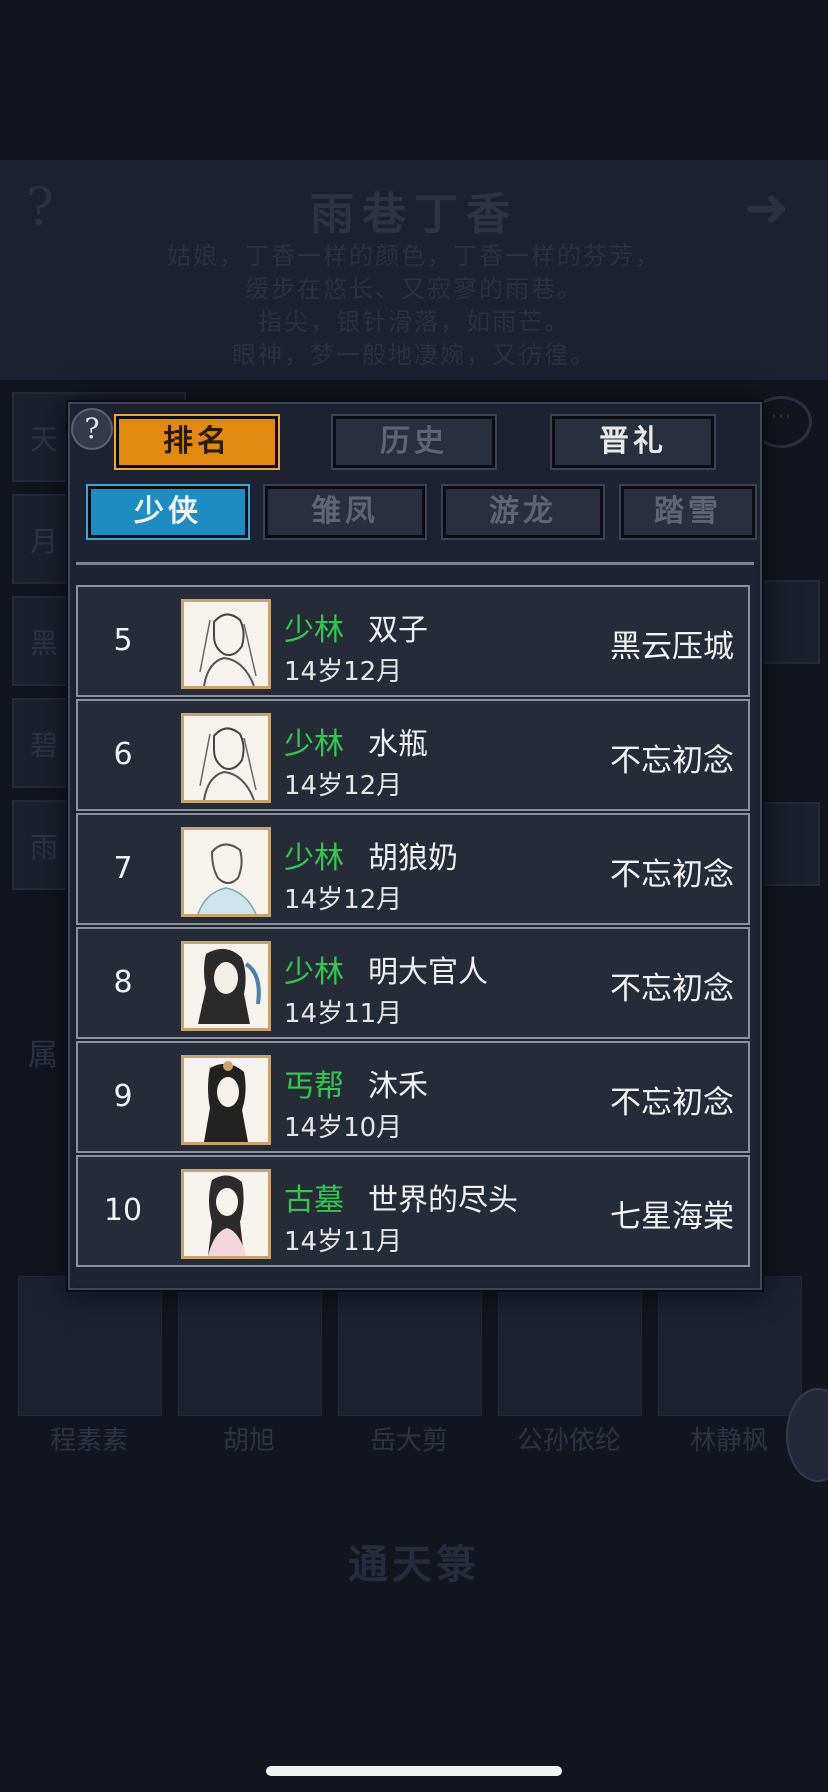 The image size is (828, 1792). What do you see at coordinates (123, 1096) in the screenshot?
I see `rank-number: 9` at bounding box center [123, 1096].